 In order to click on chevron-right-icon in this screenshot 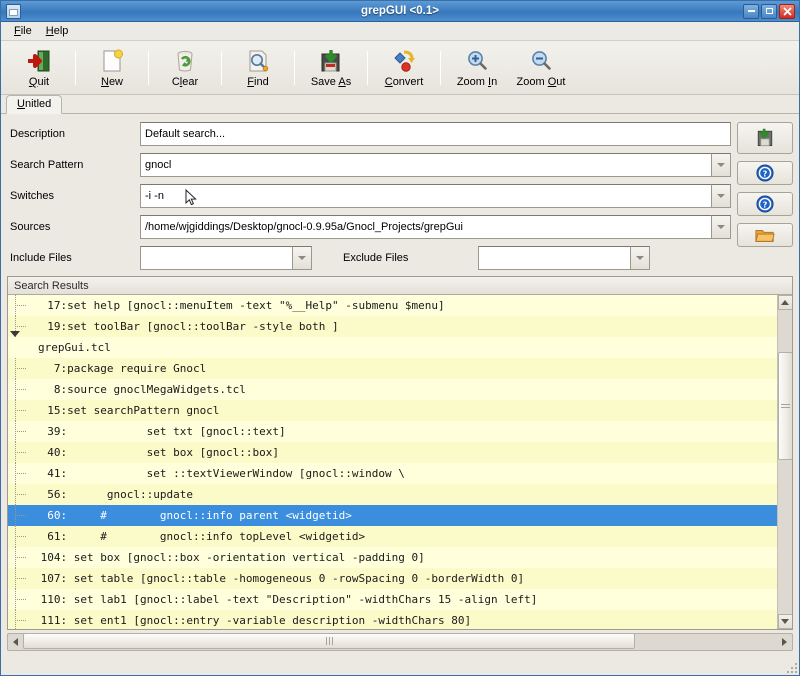, I will do `click(784, 642)`.